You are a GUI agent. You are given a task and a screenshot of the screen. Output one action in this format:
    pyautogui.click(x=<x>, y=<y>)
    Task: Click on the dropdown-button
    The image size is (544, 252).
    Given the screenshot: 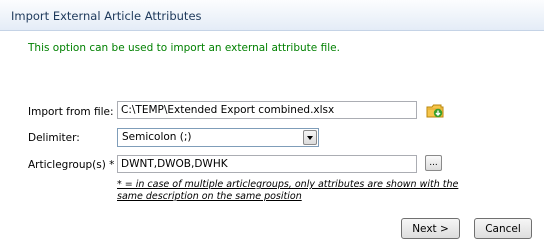 What is the action you would take?
    pyautogui.click(x=310, y=137)
    